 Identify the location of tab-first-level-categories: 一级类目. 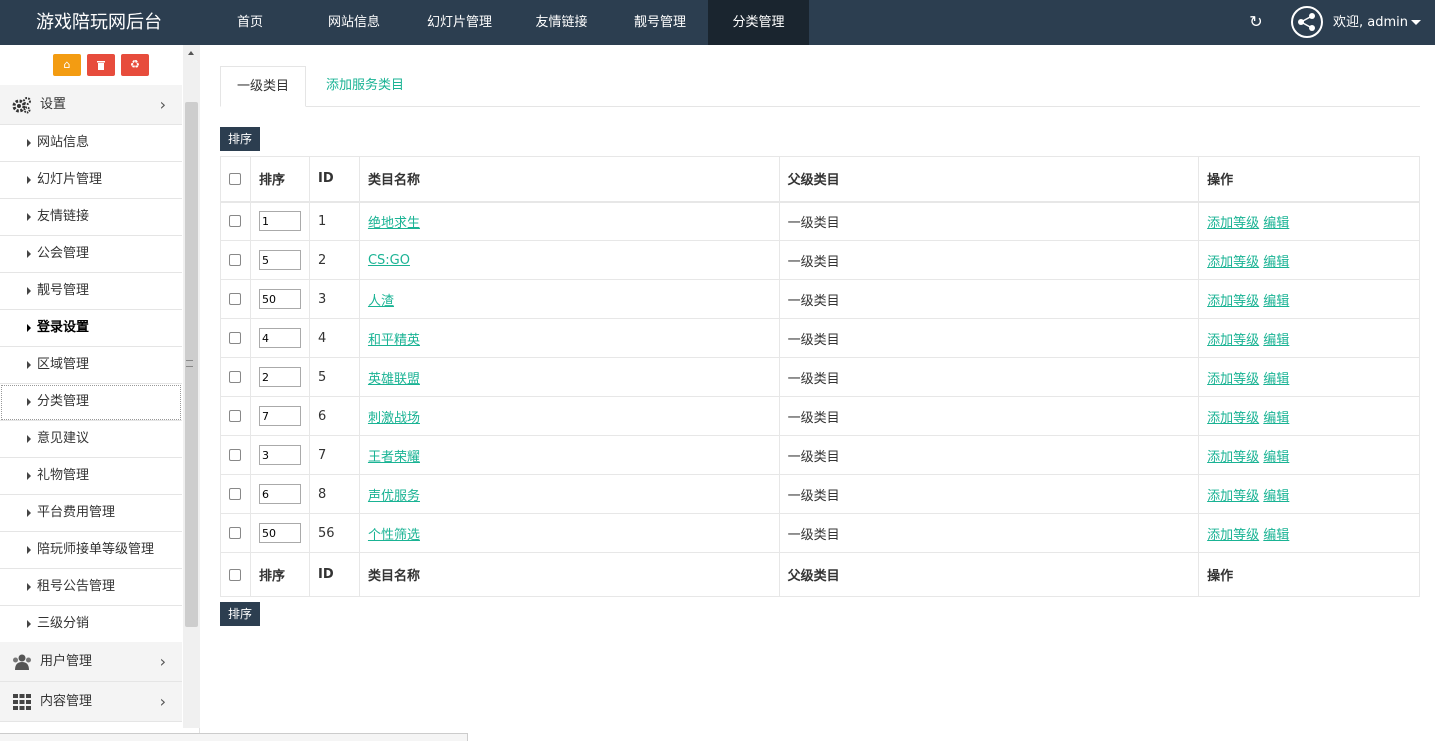
(263, 86).